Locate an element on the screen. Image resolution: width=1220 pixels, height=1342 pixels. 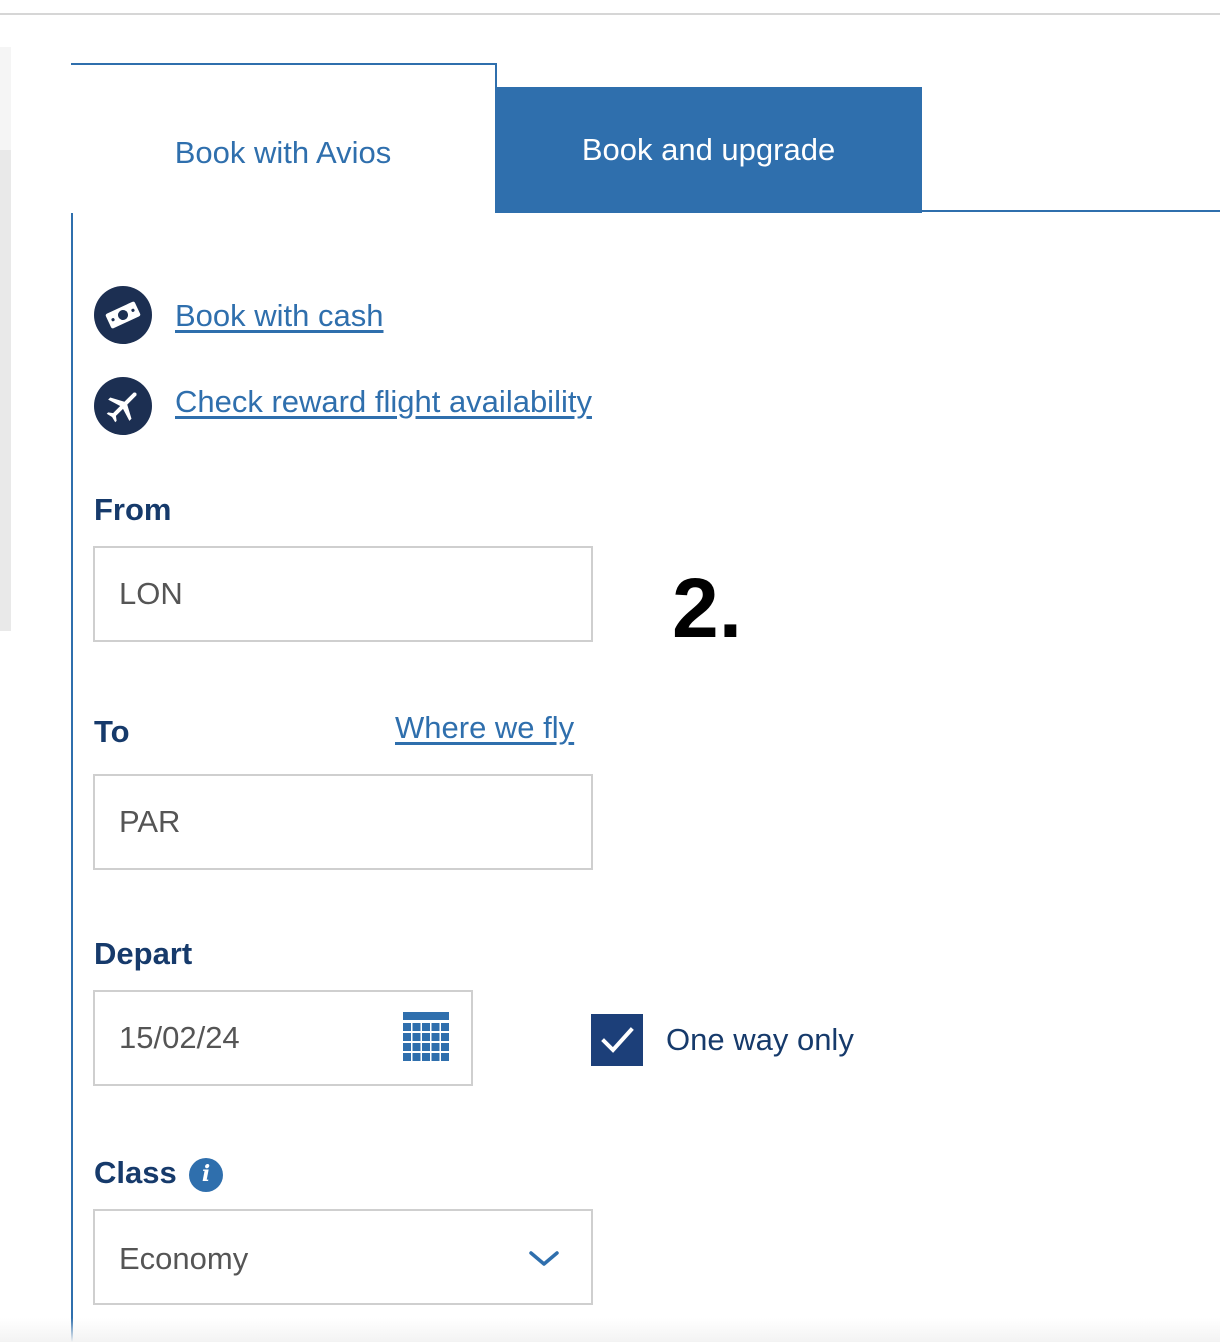
check-reward-availability-link: Check reward flight availability is located at coordinates (383, 402).